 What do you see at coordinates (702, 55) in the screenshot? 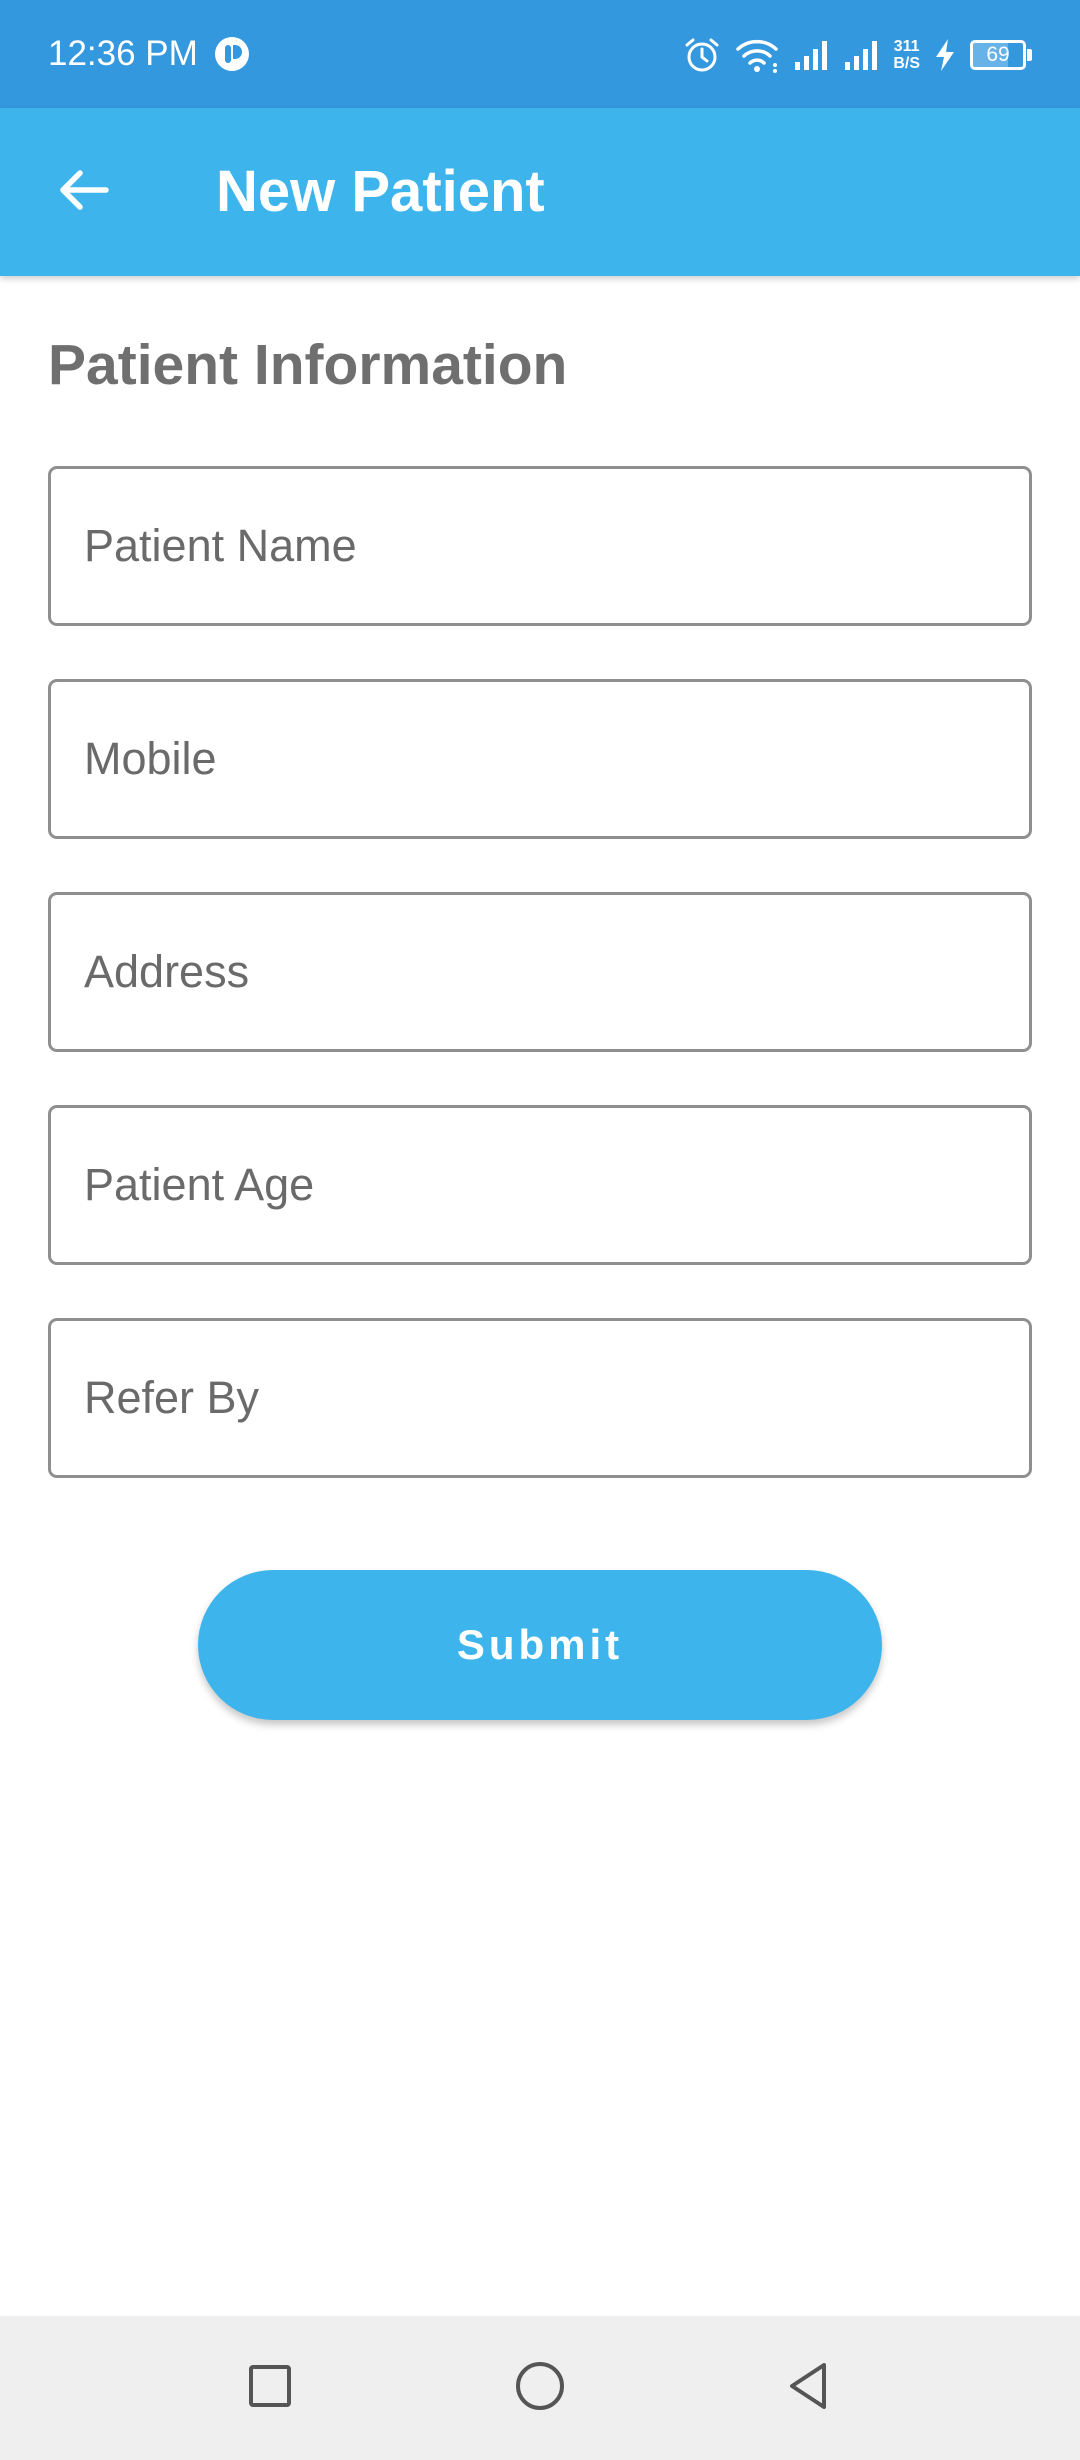
I see `alarm-icon` at bounding box center [702, 55].